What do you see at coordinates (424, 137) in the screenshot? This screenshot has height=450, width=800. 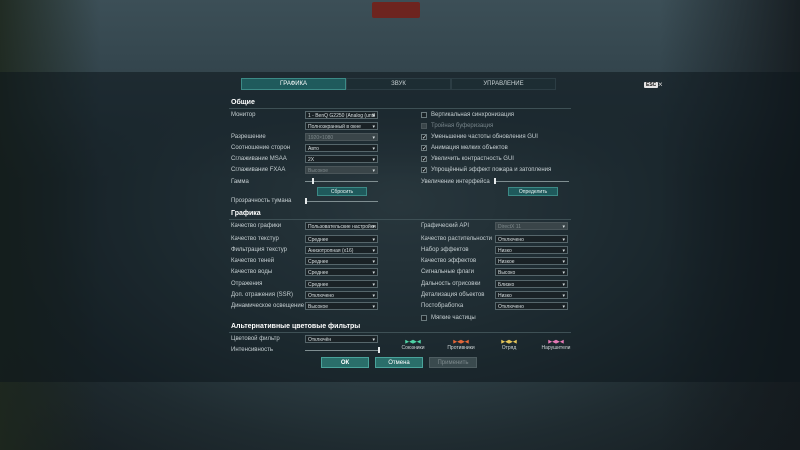 I see `gui-frequency-checkbox: ✓` at bounding box center [424, 137].